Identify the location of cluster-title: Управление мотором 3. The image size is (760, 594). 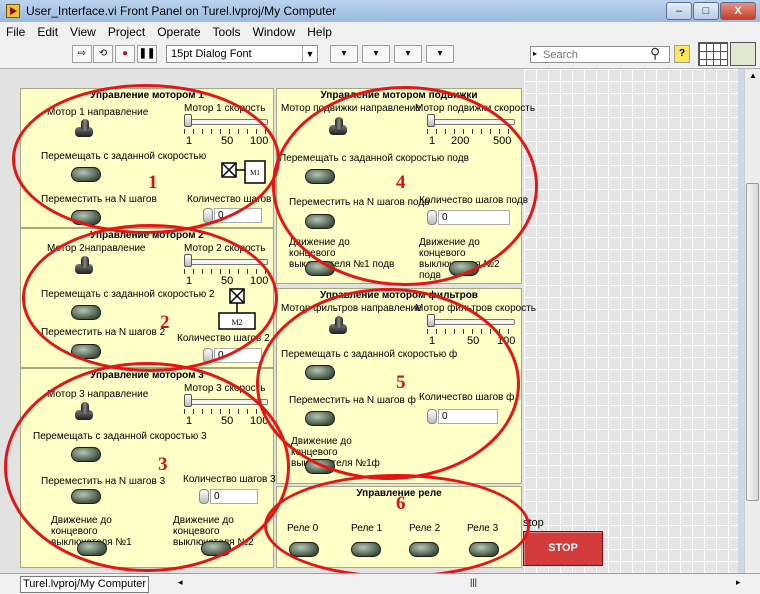
(147, 375).